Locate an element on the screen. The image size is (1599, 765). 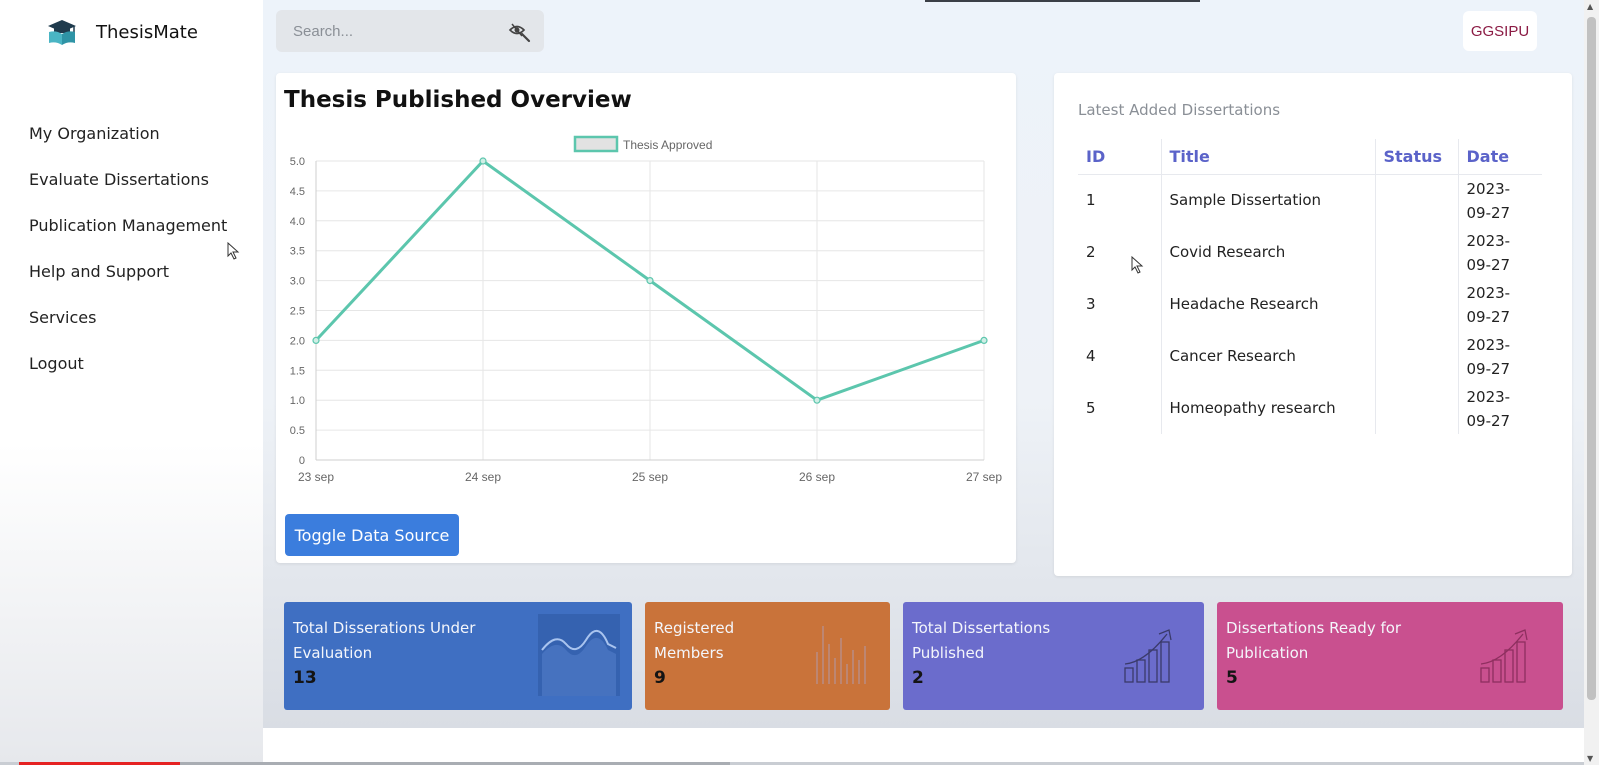
table-row: 4 Cancer Research 2023- 09-27 is located at coordinates (1310, 356).